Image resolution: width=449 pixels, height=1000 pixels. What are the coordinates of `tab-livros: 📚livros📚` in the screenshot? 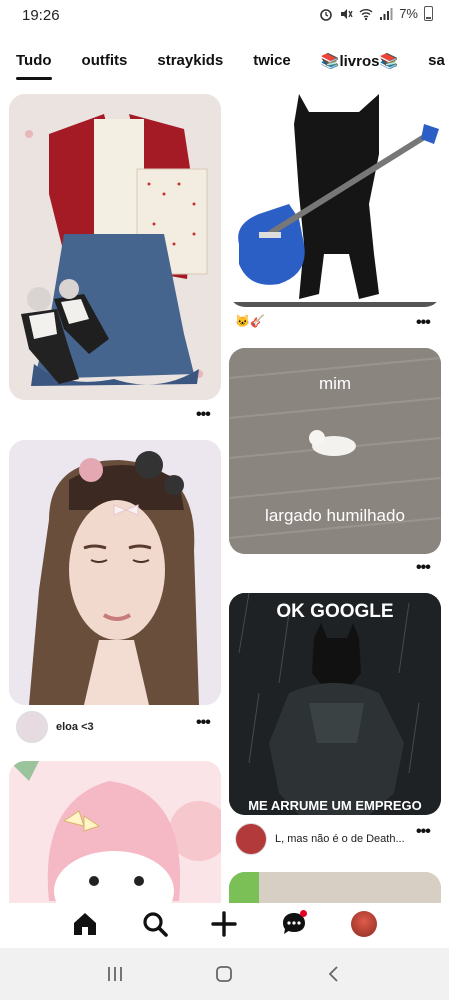 It's located at (359, 64).